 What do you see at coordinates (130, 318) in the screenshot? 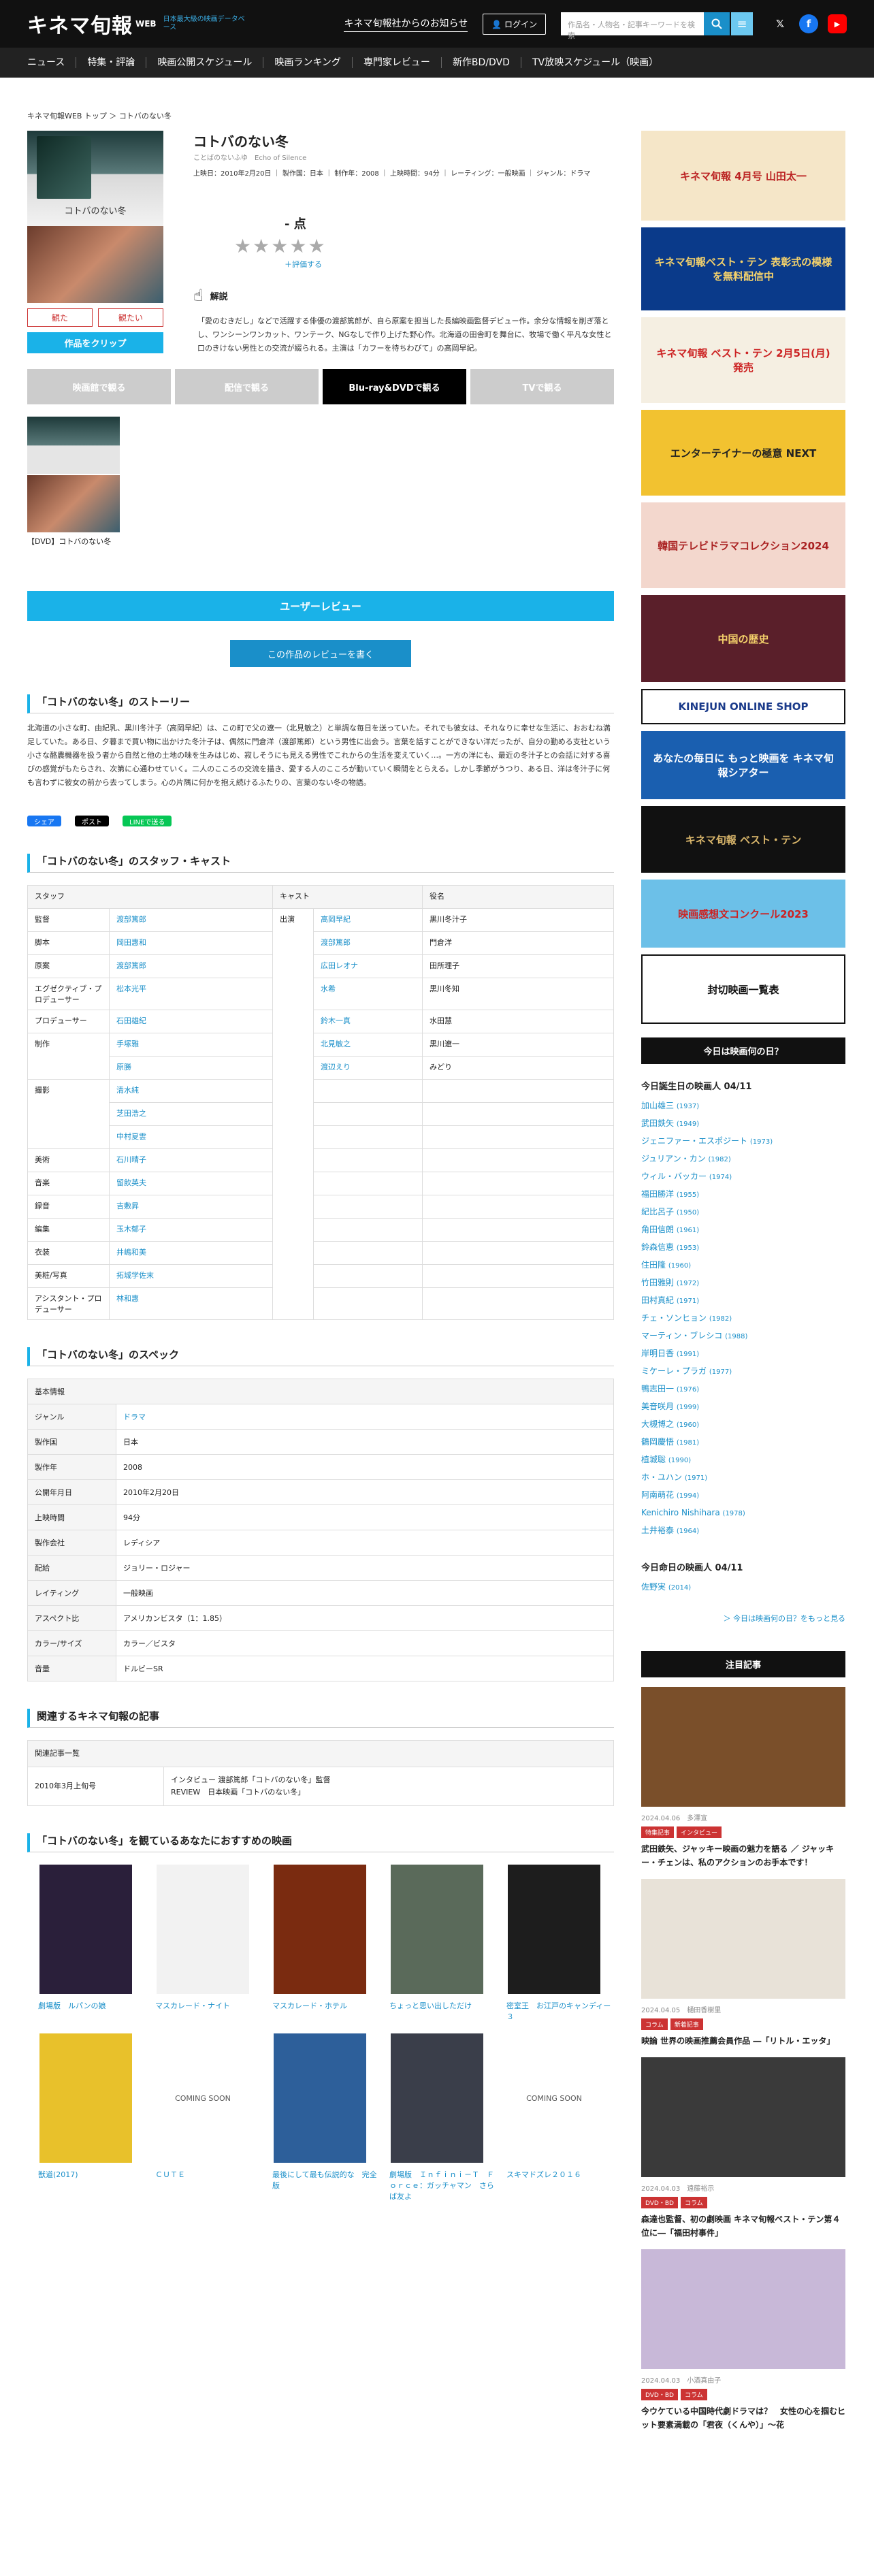
I see `want-button: 観たい` at bounding box center [130, 318].